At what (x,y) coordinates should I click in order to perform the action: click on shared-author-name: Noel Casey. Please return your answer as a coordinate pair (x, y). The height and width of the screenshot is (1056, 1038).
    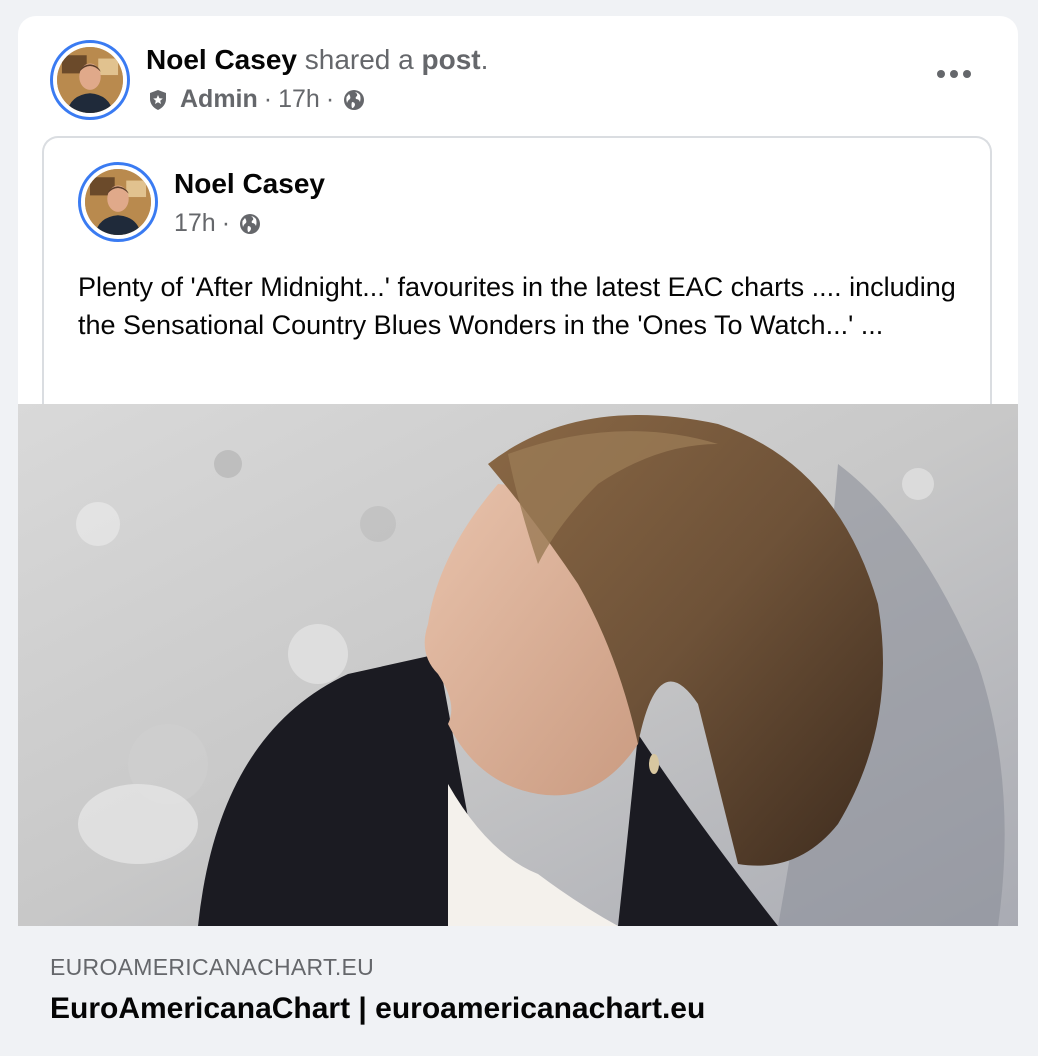
    Looking at the image, I should click on (249, 184).